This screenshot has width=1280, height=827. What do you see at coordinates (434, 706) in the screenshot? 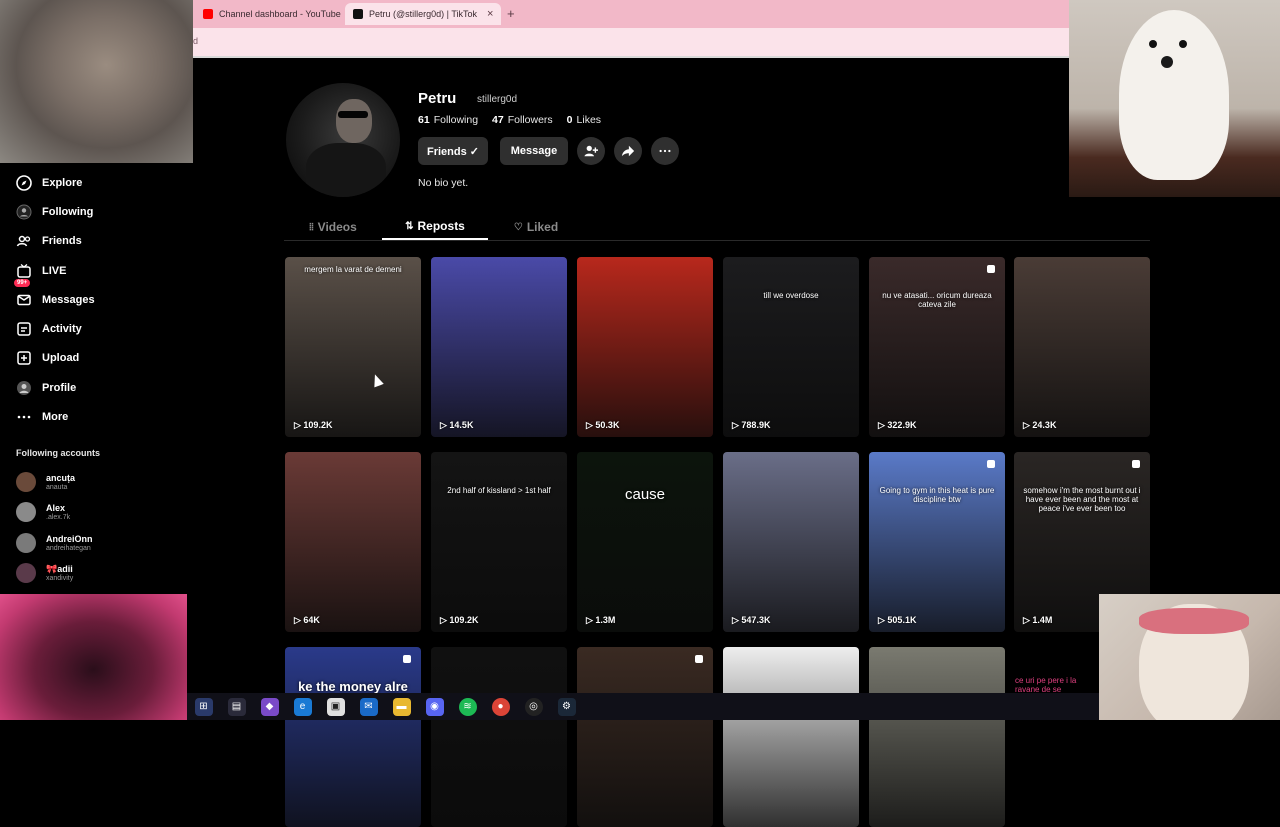
I see `discord-icon: ◉` at bounding box center [434, 706].